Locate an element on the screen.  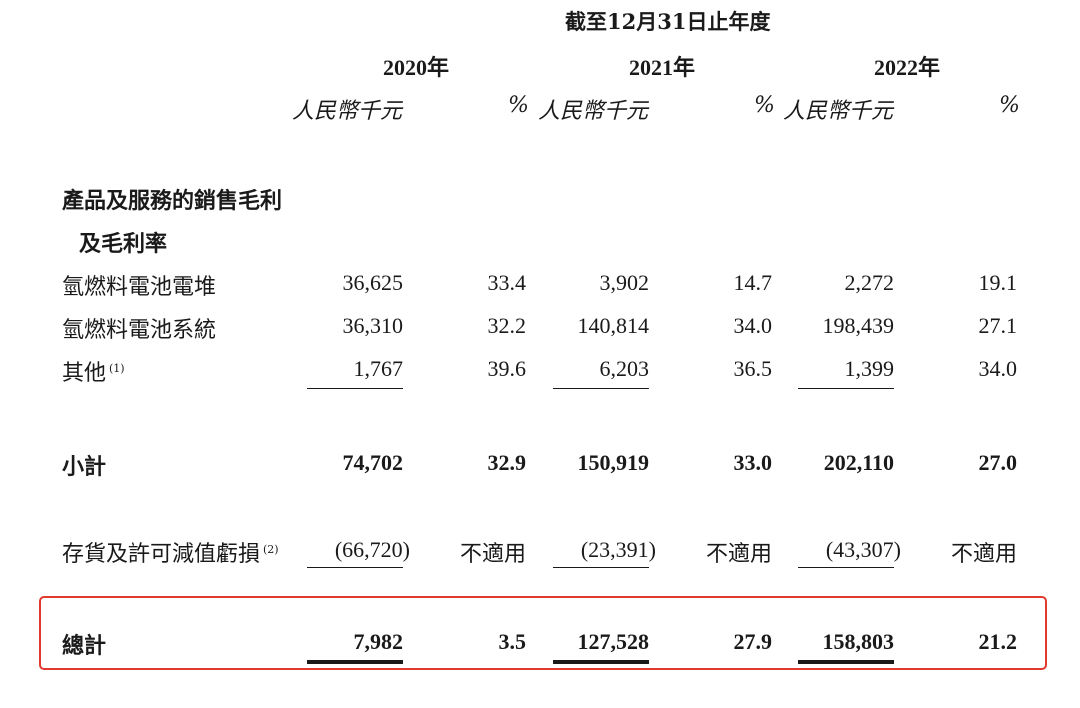
impairment-label: 存貨及許可減值虧損 (2) is located at coordinates (170, 552).